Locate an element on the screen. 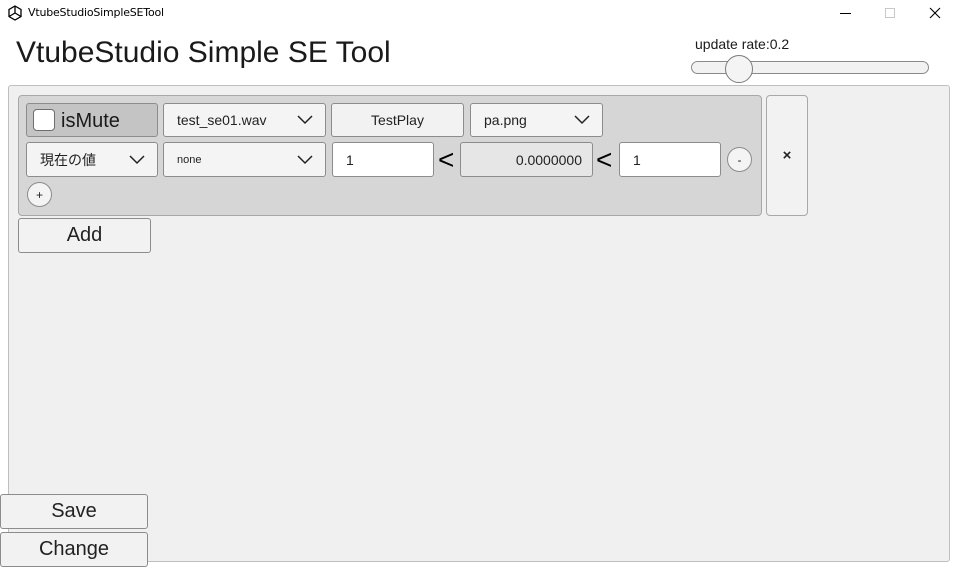 The image size is (957, 568). plus-icon: + is located at coordinates (39, 194).